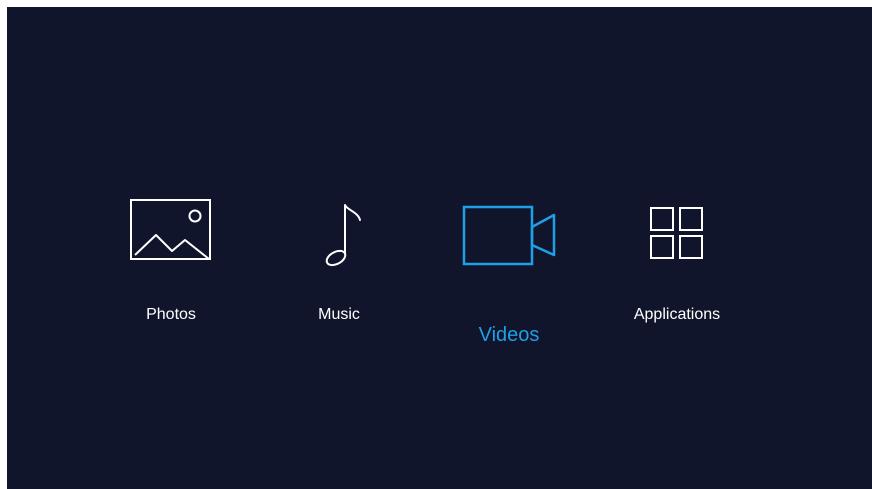 This screenshot has height=489, width=872. Describe the element at coordinates (509, 235) in the screenshot. I see `video-camera-icon` at that location.